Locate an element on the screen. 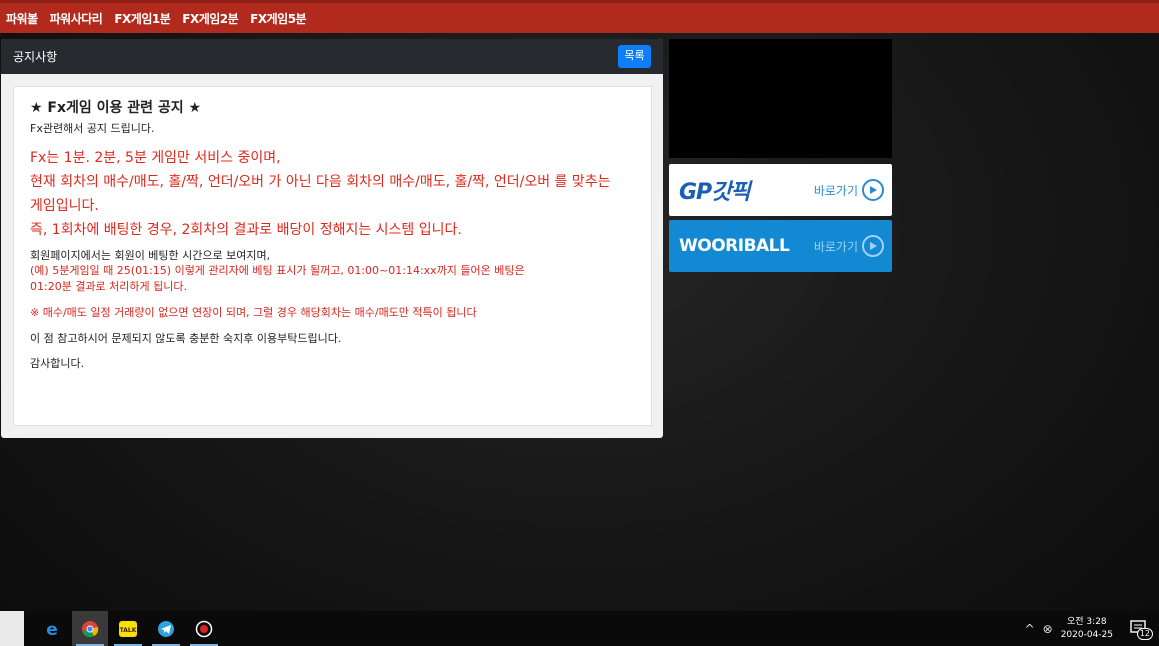  notice-red-line: Fx는 1분. 2분, 5분 게임만 서비스 중이며, is located at coordinates (155, 158).